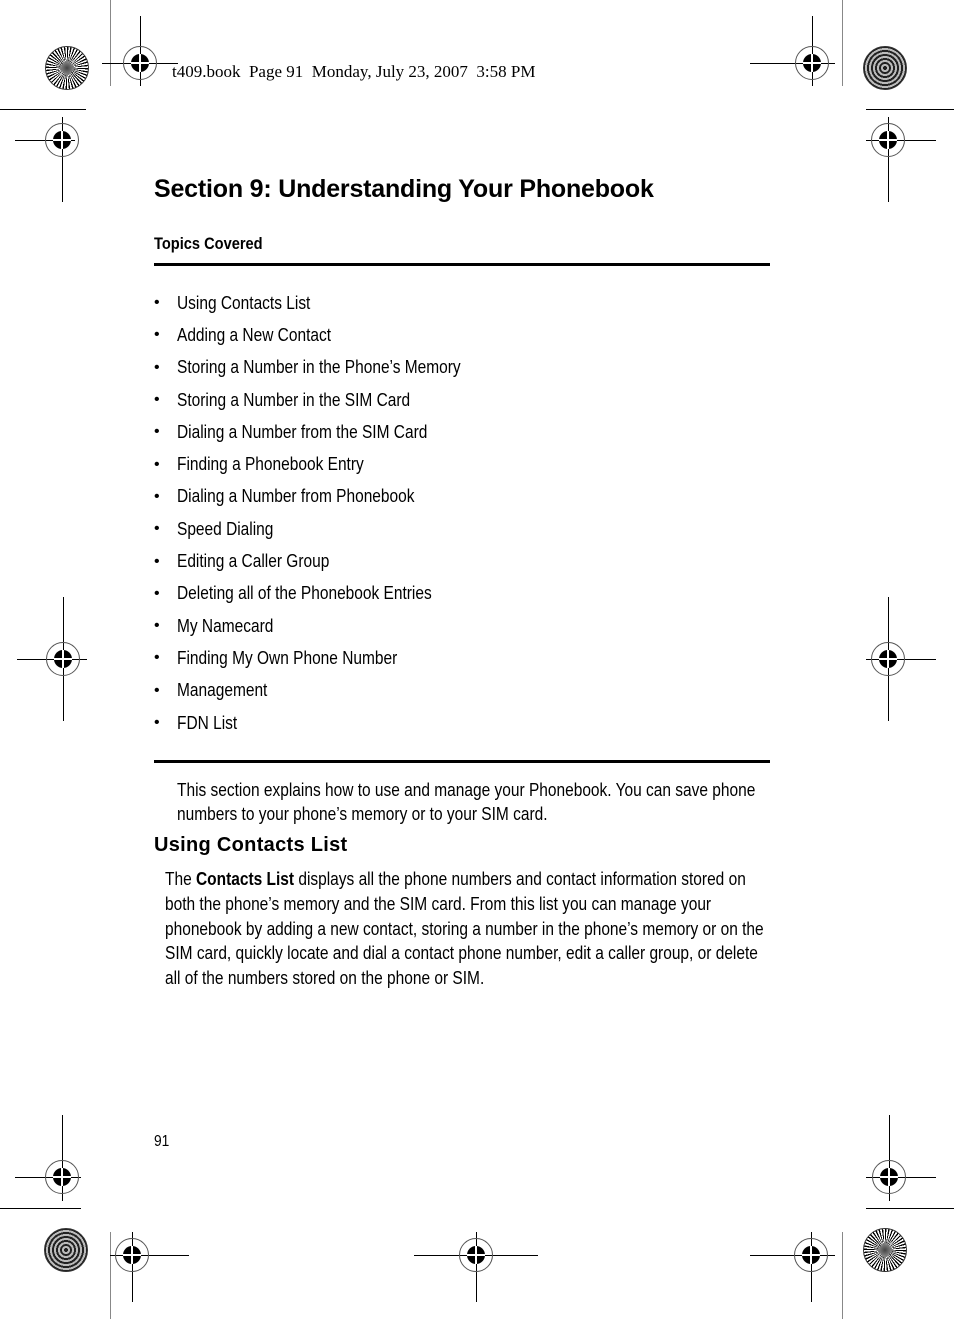  I want to click on topic-label: Dialing a Number from Phonebook, so click(296, 496).